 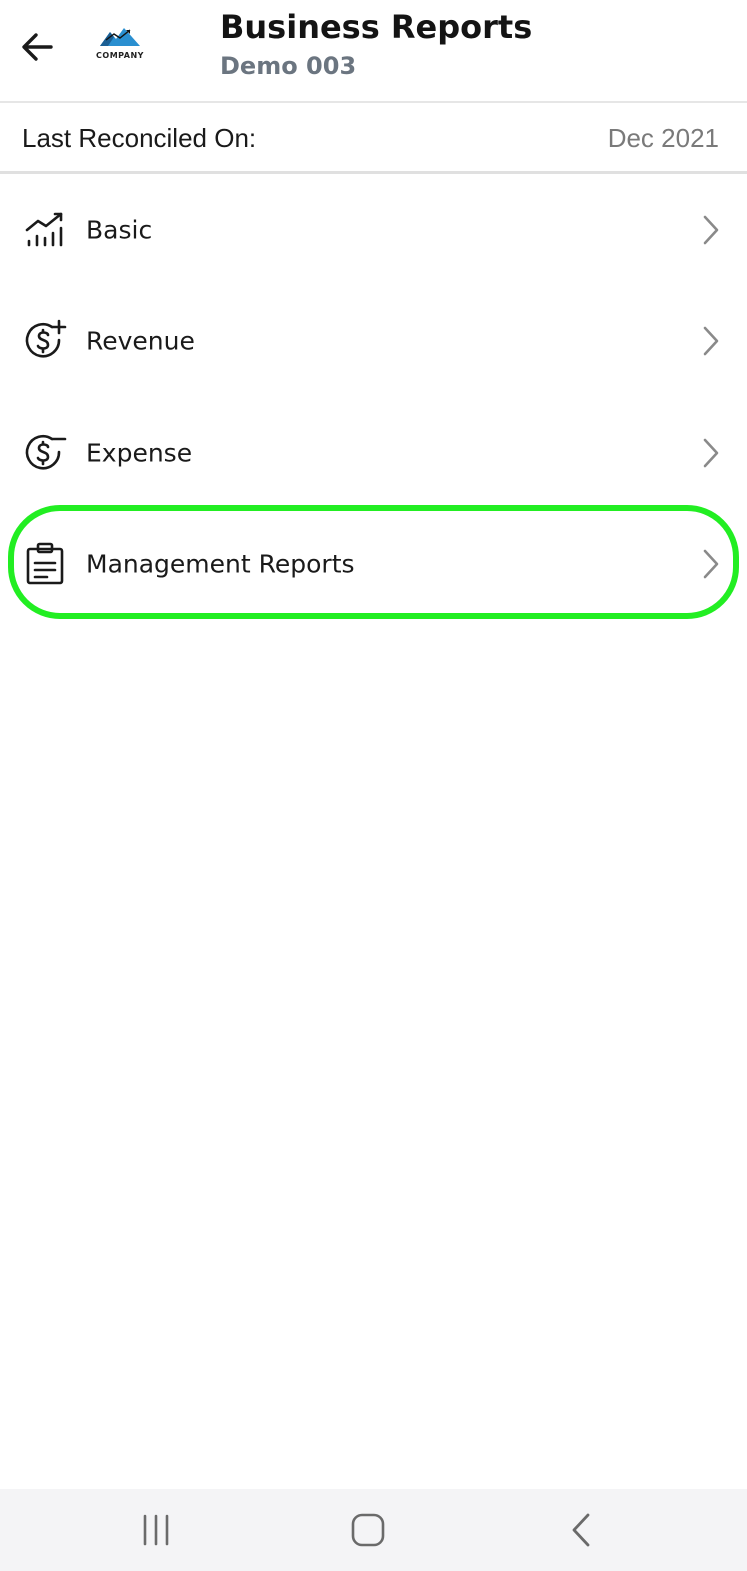 What do you see at coordinates (140, 341) in the screenshot?
I see `menu-label-revenue: Revenue` at bounding box center [140, 341].